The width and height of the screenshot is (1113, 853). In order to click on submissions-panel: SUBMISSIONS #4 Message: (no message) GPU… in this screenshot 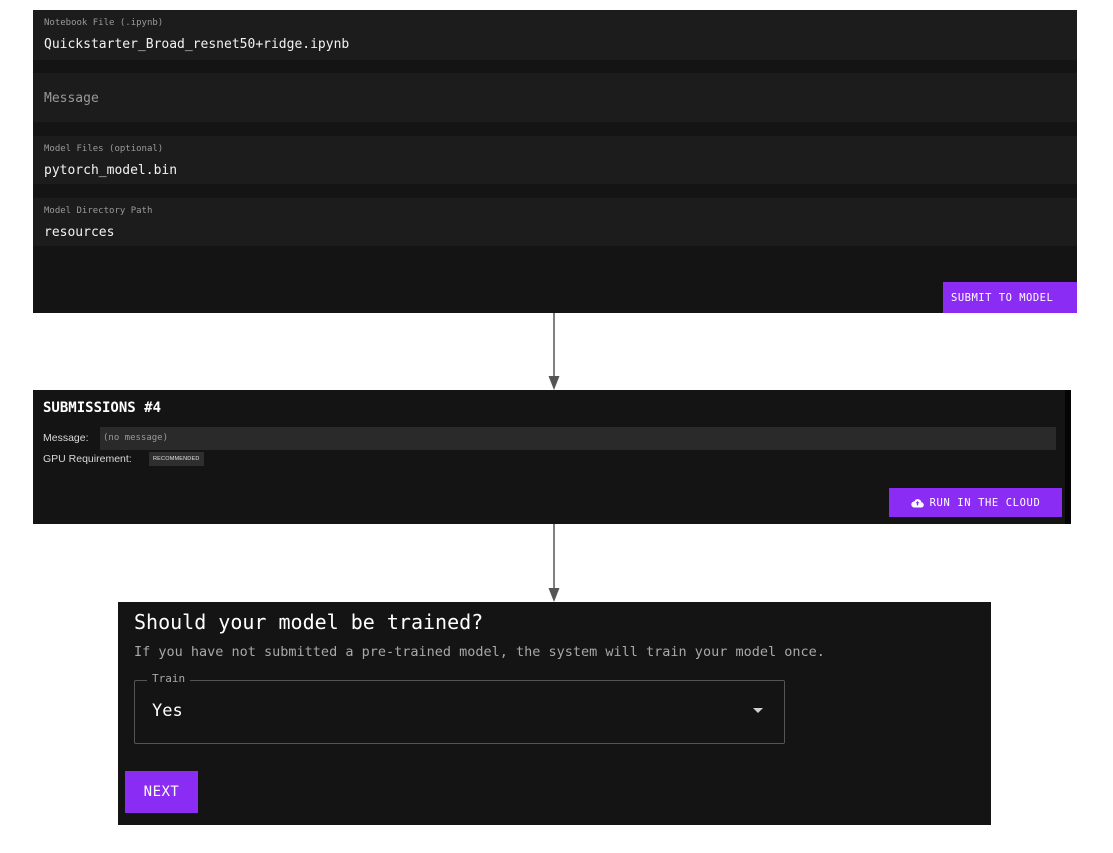, I will do `click(552, 457)`.